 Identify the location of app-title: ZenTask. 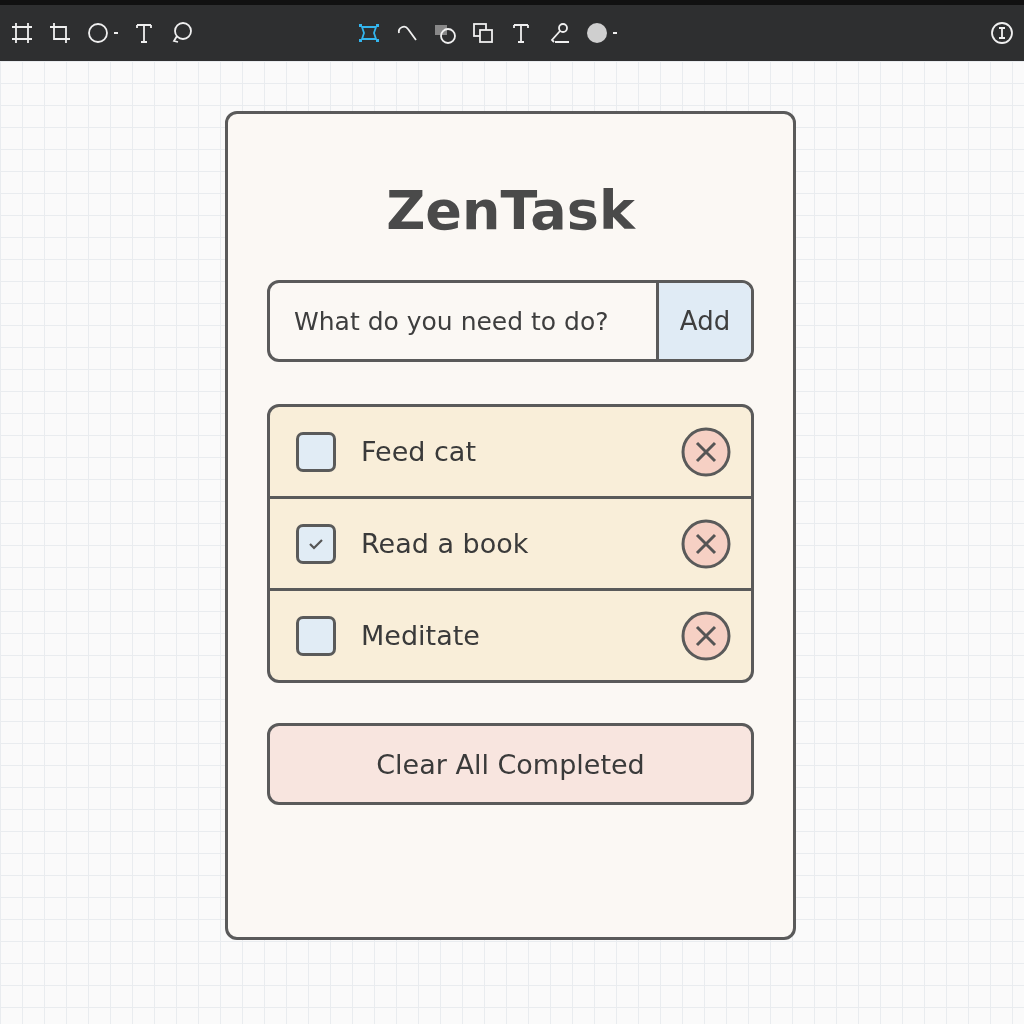
(510, 211).